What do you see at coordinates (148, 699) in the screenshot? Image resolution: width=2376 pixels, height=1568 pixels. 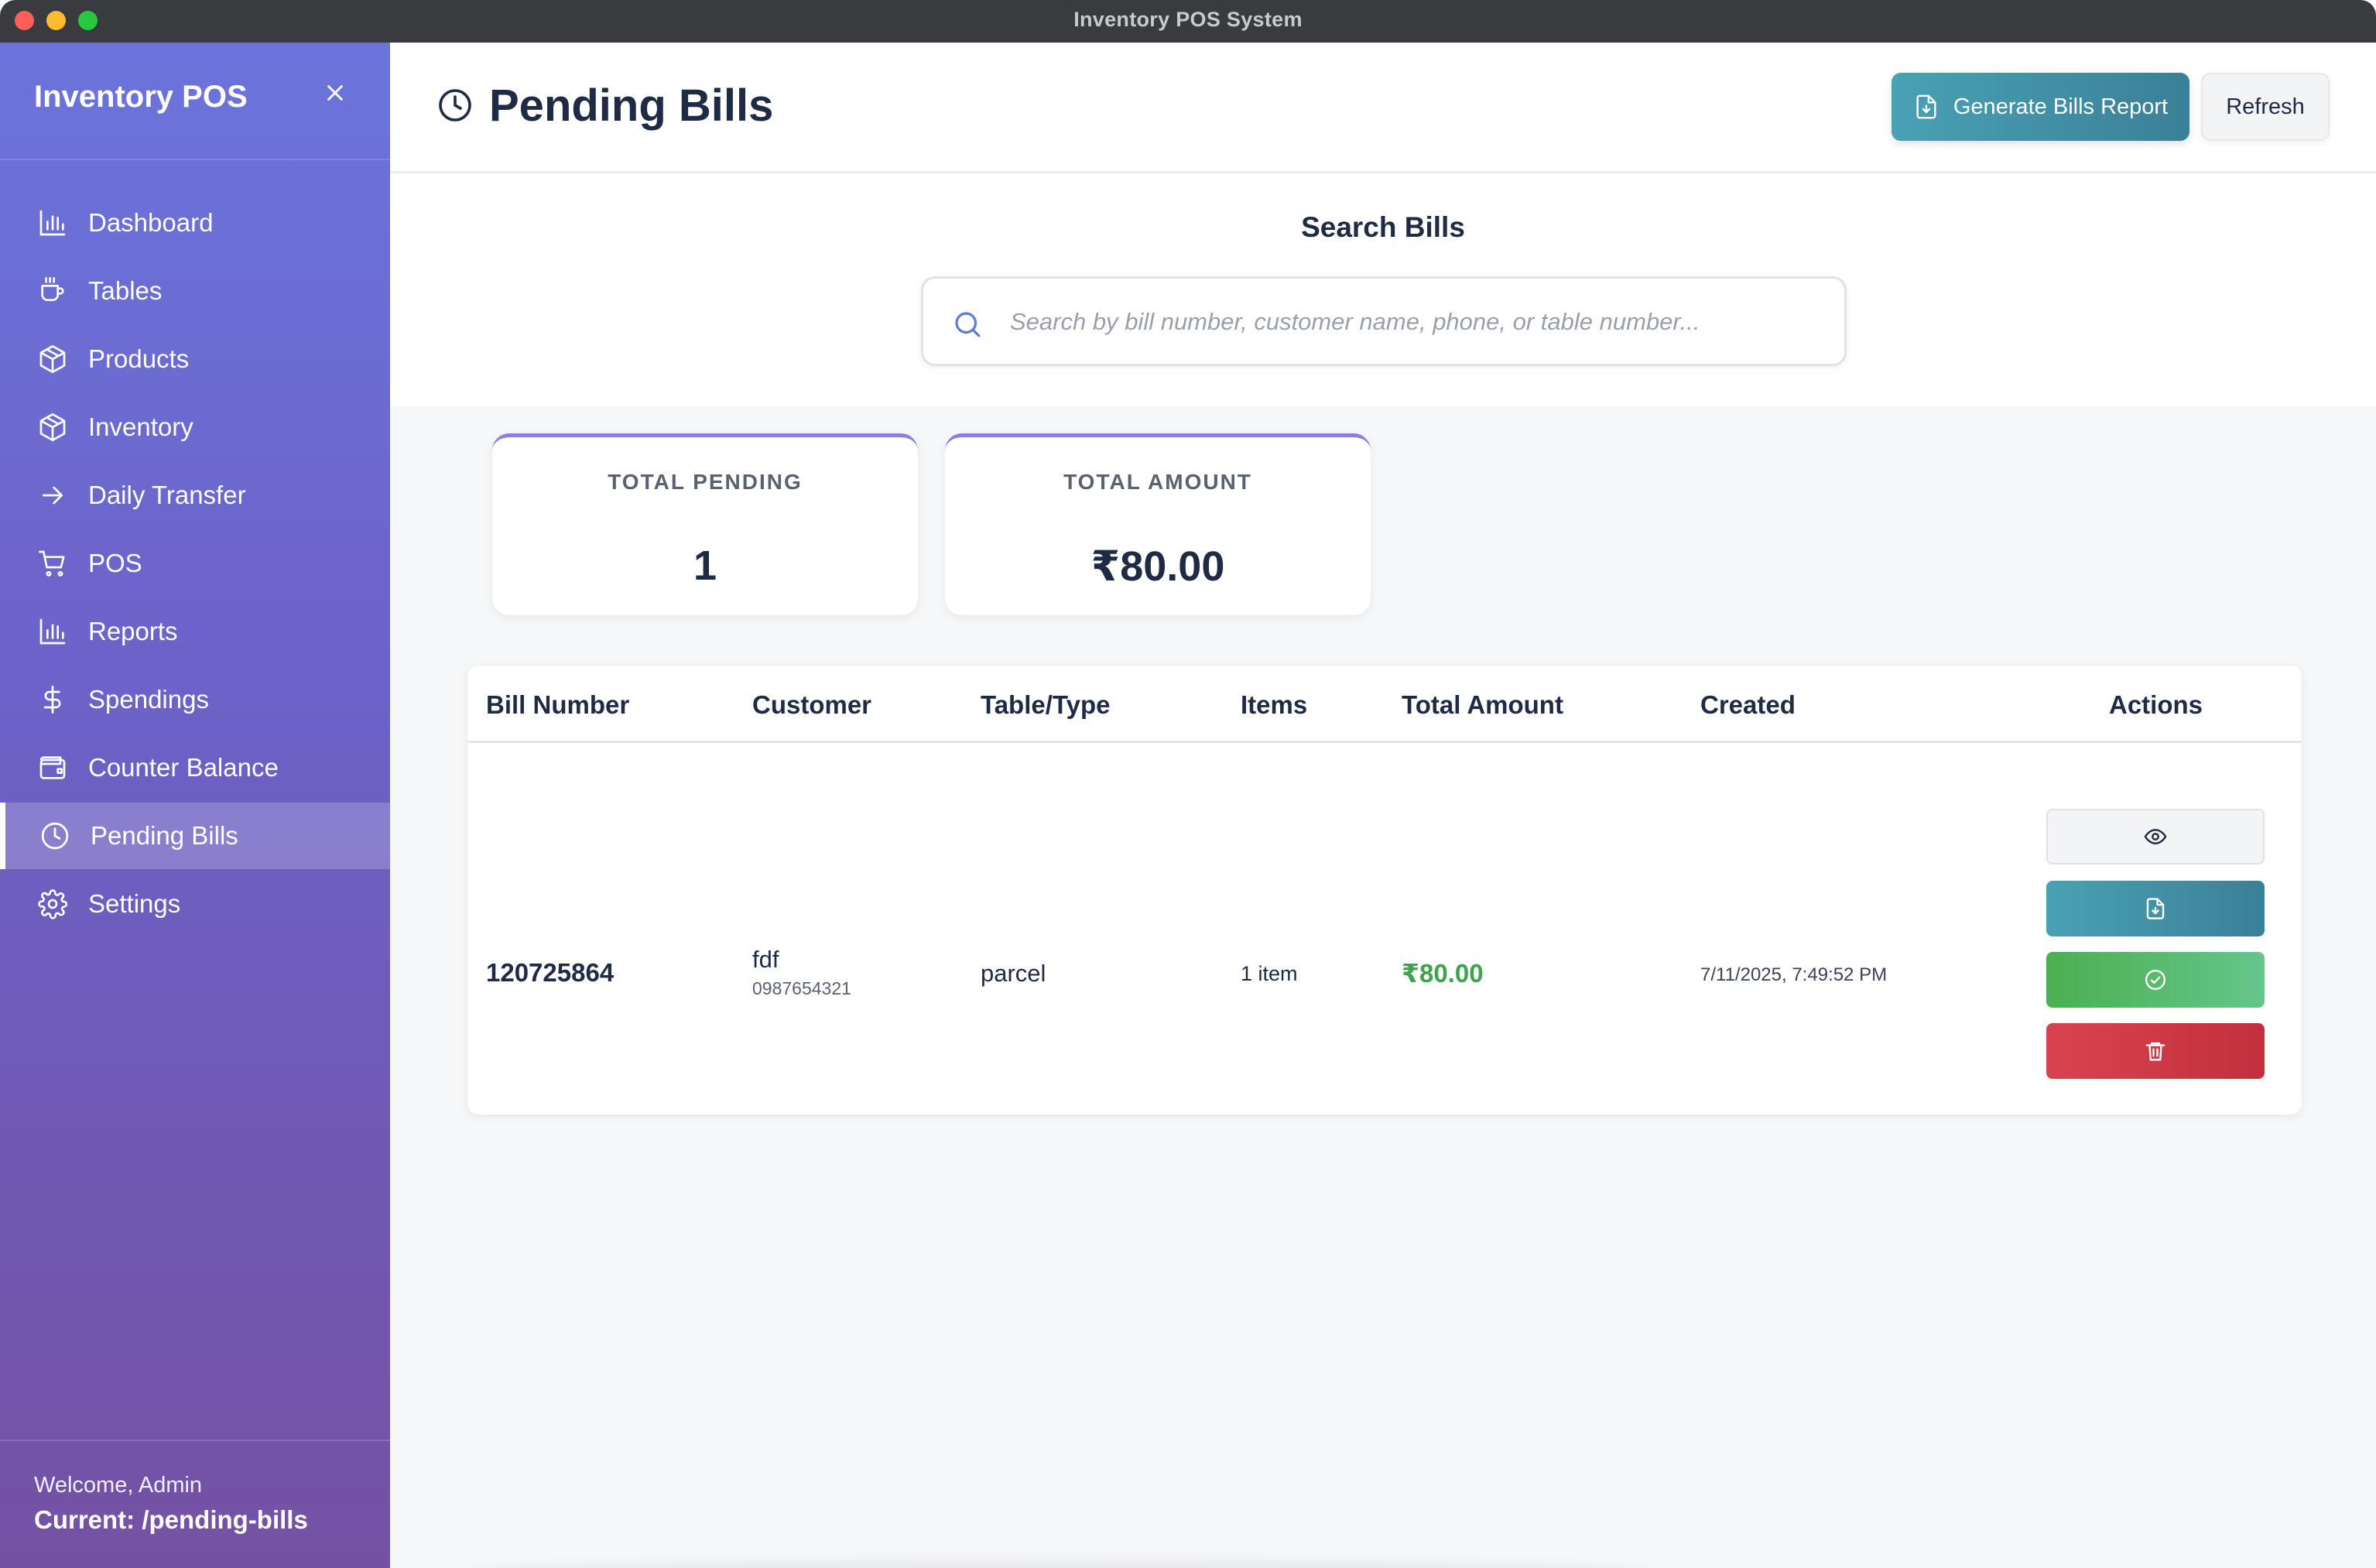 I see `sidebar-item-label: Spendings` at bounding box center [148, 699].